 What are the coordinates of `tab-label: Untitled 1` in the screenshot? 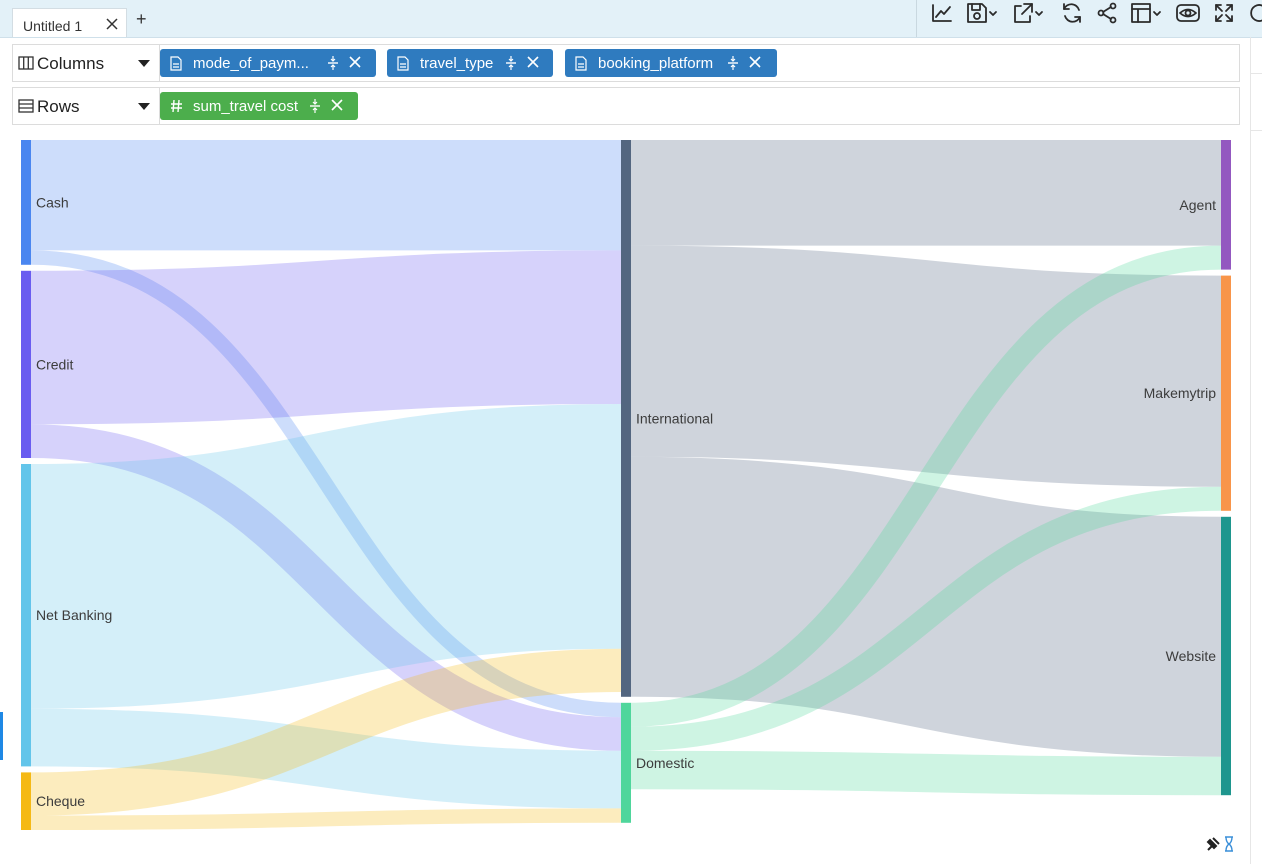 It's located at (53, 26).